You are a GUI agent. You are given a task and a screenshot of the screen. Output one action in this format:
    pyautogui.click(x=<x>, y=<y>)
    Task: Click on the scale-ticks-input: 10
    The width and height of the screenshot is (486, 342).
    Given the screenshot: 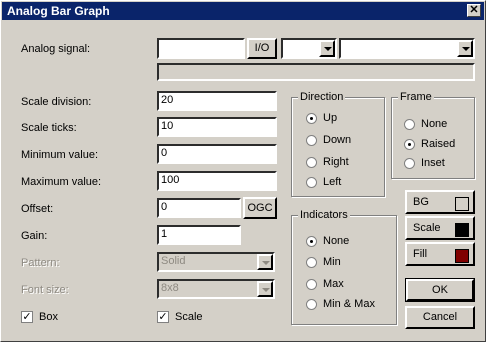 What is the action you would take?
    pyautogui.click(x=217, y=127)
    